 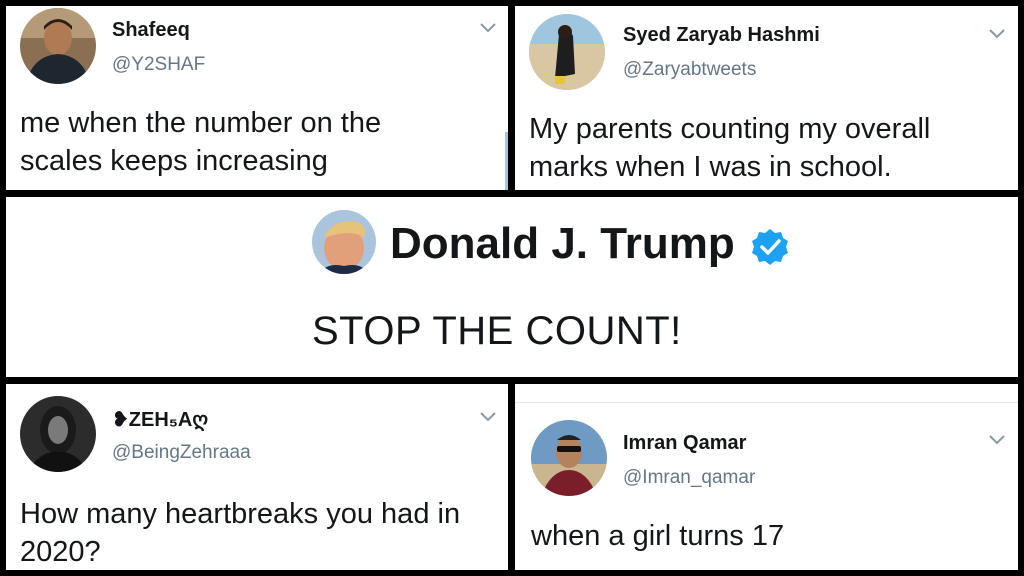 I want to click on display-name: ❥ZEH₅Aღ, so click(x=160, y=419).